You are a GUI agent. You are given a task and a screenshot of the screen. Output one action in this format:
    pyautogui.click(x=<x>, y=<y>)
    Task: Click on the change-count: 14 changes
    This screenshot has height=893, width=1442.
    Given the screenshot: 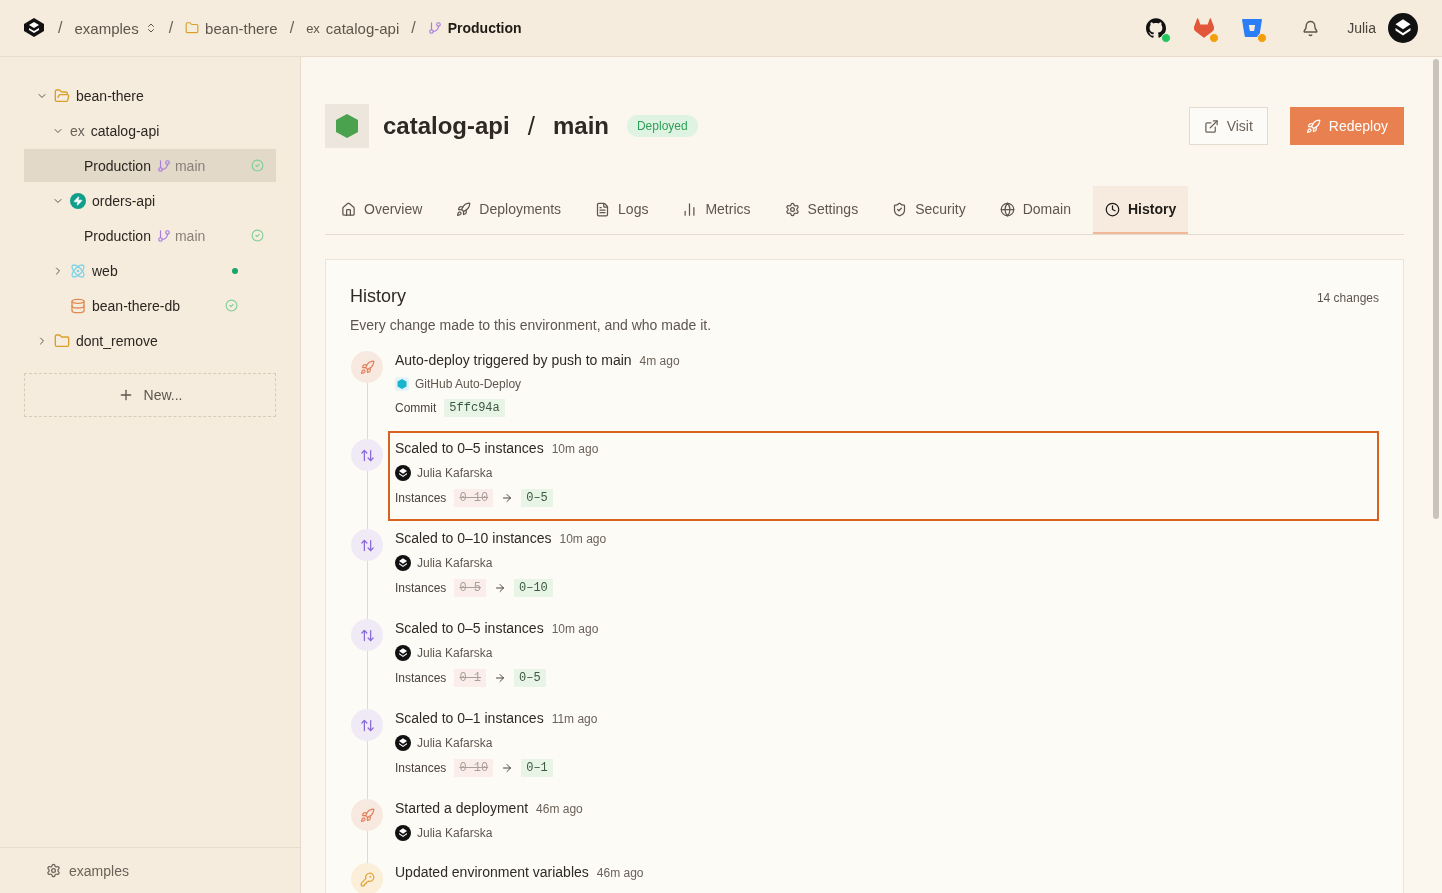 What is the action you would take?
    pyautogui.click(x=1347, y=298)
    